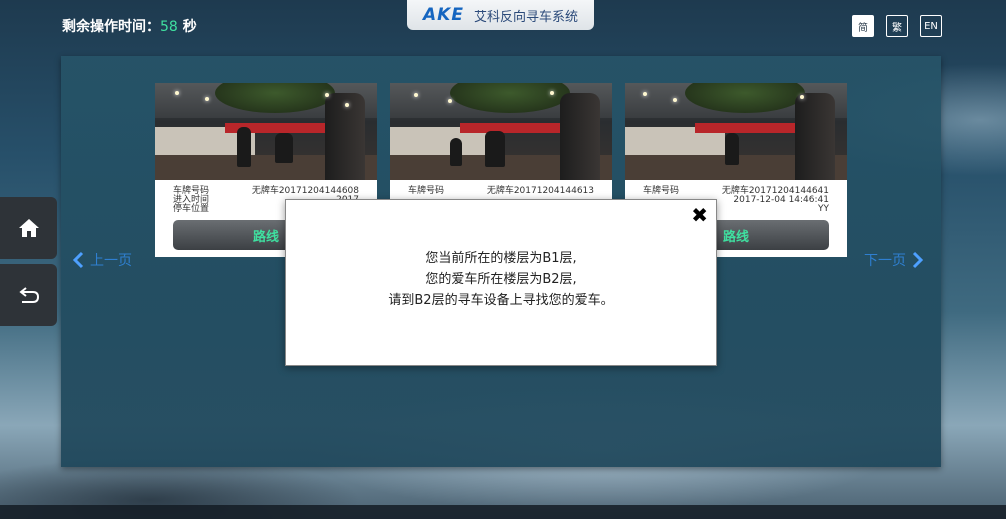  I want to click on lang-english-button: EN, so click(931, 26).